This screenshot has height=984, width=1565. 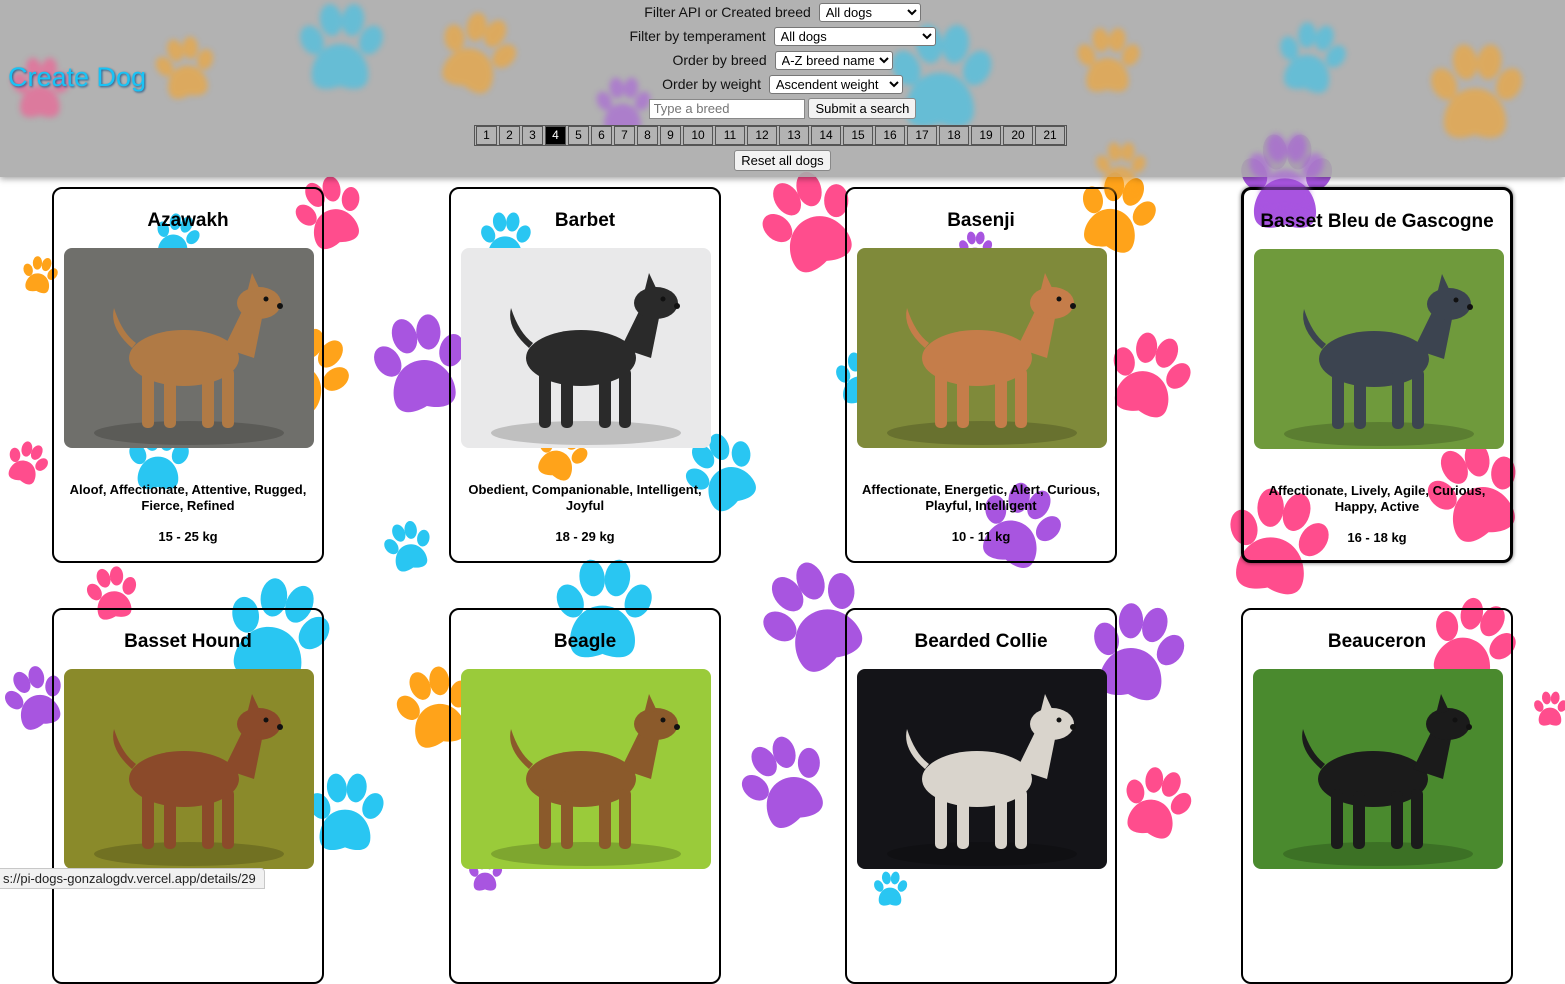 I want to click on page-button: 17, so click(x=922, y=135).